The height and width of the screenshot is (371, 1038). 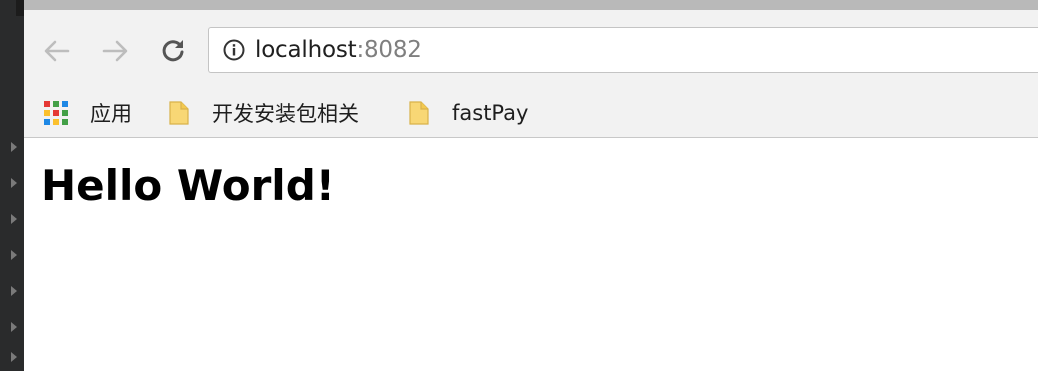 I want to click on reload-icon, so click(x=173, y=51).